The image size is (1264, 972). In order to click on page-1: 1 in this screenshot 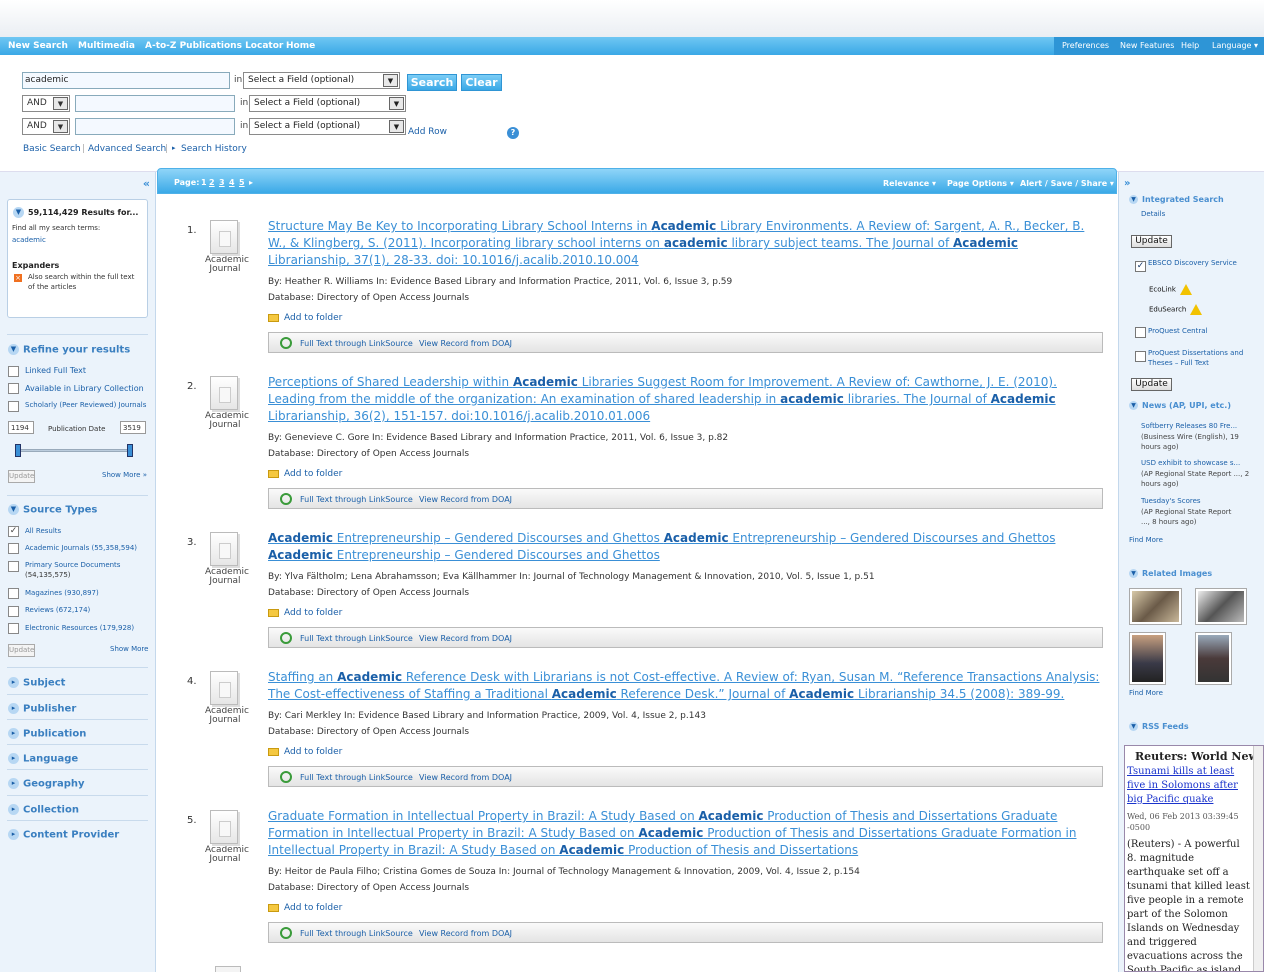, I will do `click(204, 182)`.